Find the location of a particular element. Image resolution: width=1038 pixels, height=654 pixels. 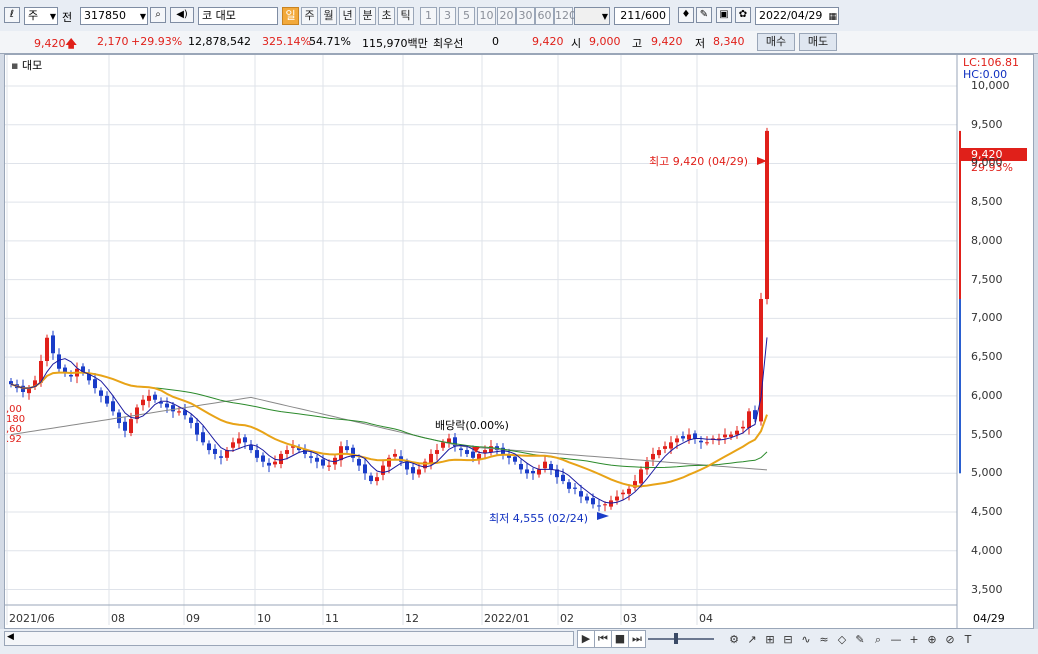

forward-button: ⏭ is located at coordinates (637, 639).